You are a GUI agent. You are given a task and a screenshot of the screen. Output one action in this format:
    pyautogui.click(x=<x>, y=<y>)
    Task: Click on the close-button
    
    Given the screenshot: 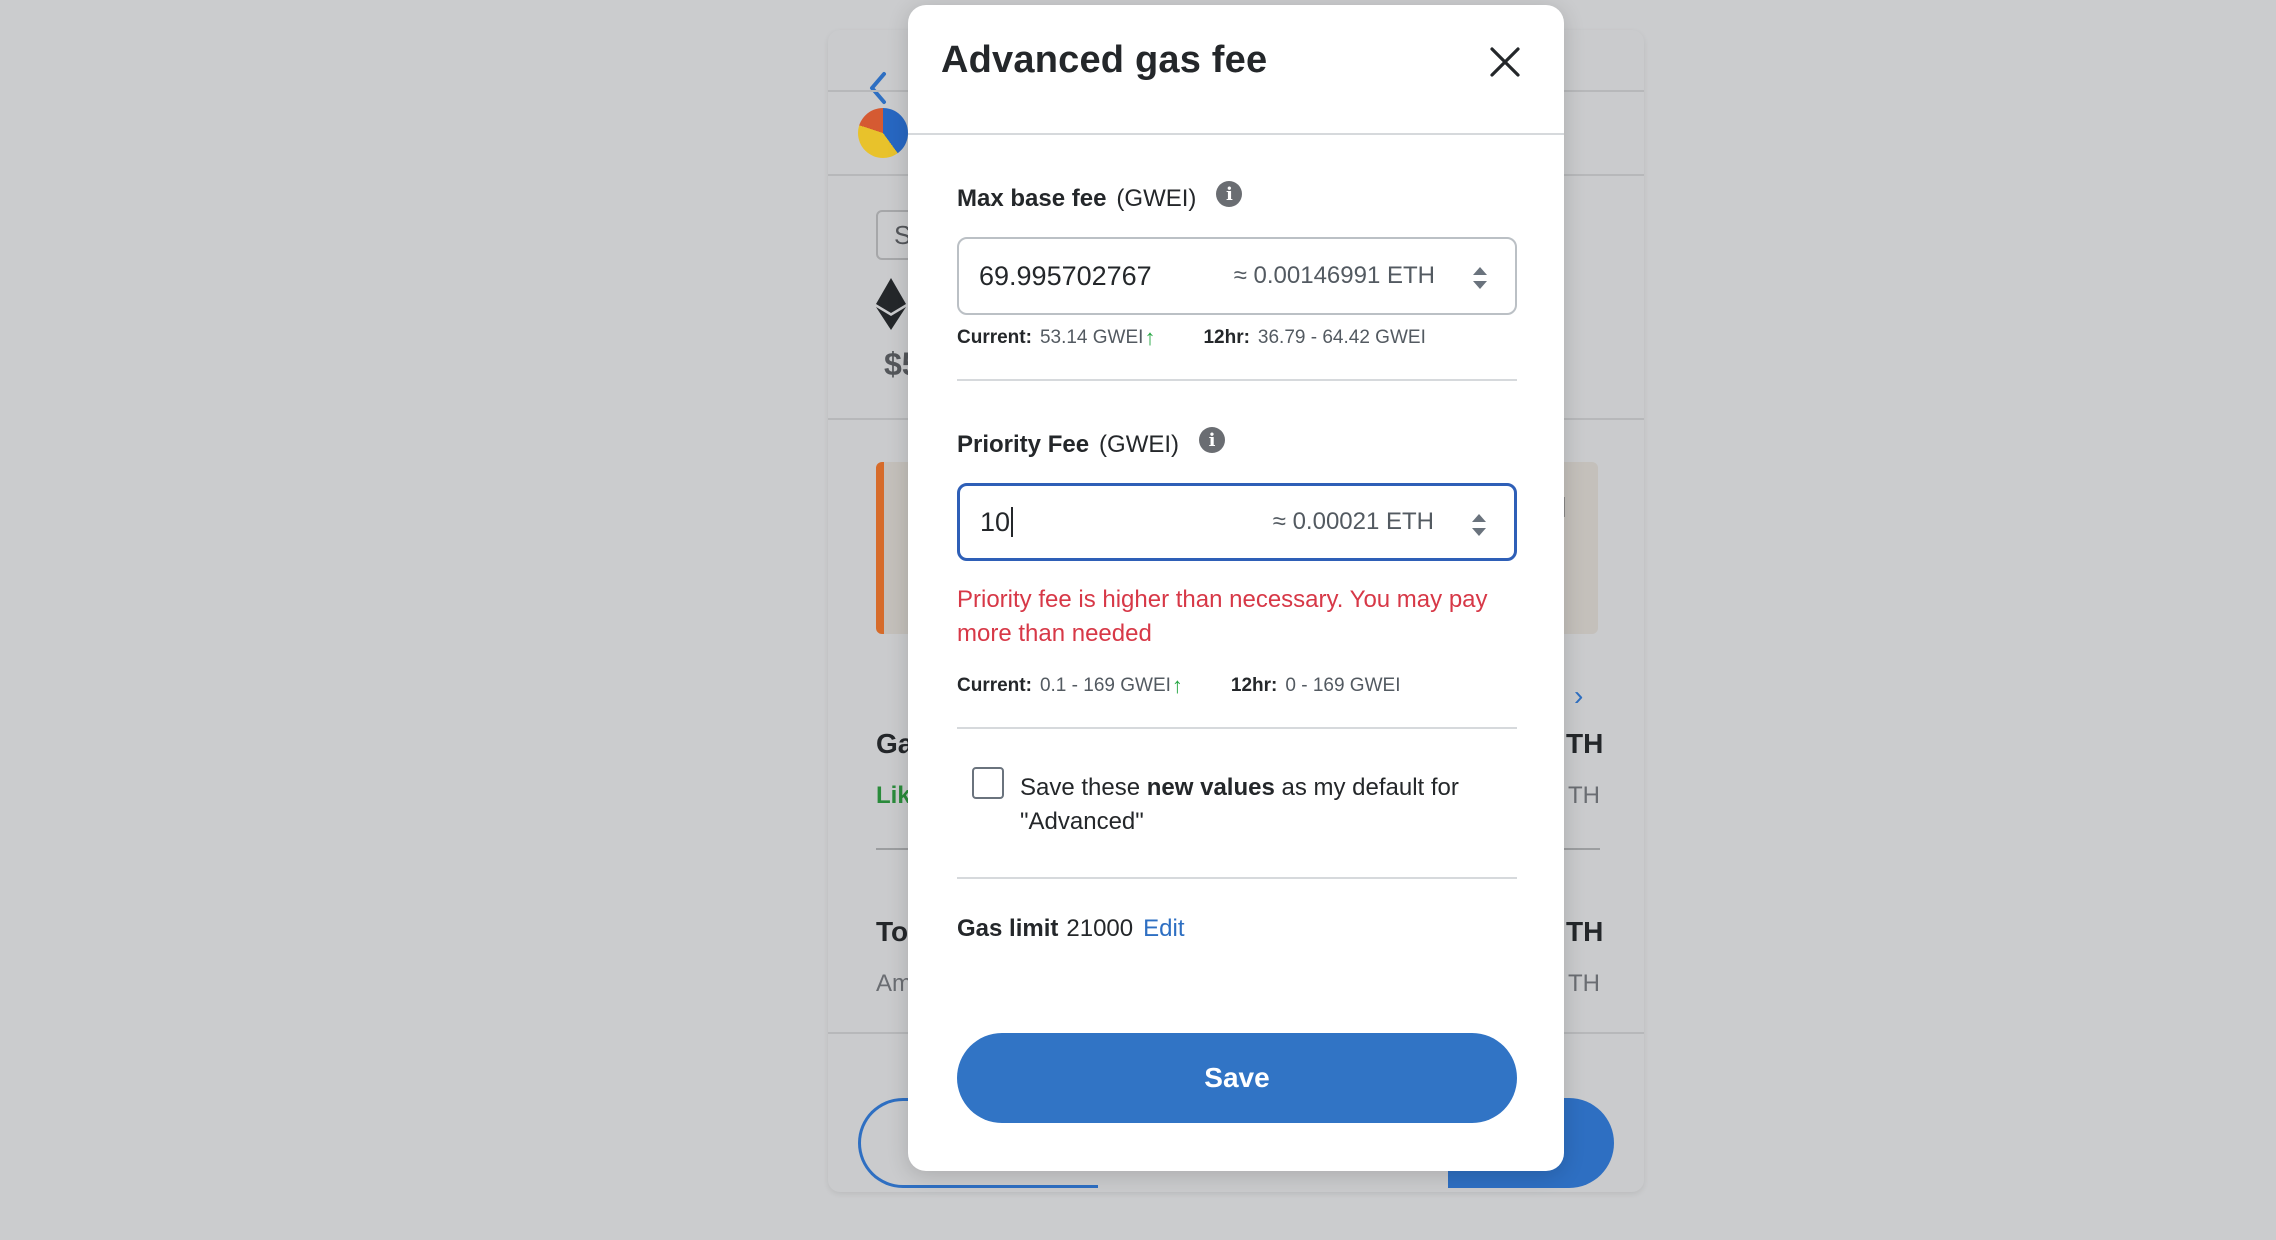 What is the action you would take?
    pyautogui.click(x=1505, y=62)
    